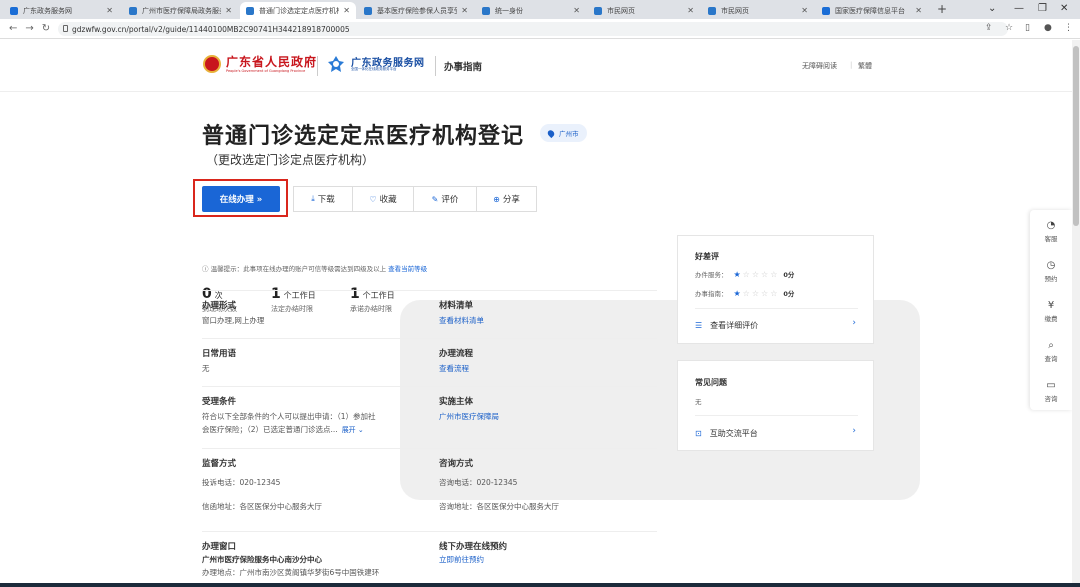  What do you see at coordinates (461, 320) in the screenshot?
I see `view-materials-link: 查看材料清单` at bounding box center [461, 320].